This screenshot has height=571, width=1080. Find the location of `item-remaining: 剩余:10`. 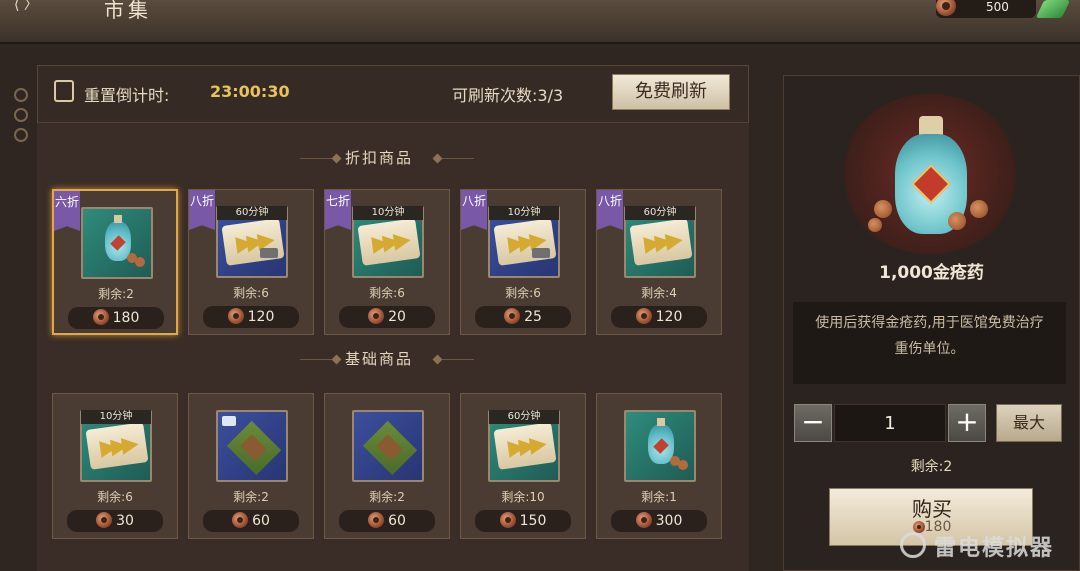

item-remaining: 剩余:10 is located at coordinates (523, 497).